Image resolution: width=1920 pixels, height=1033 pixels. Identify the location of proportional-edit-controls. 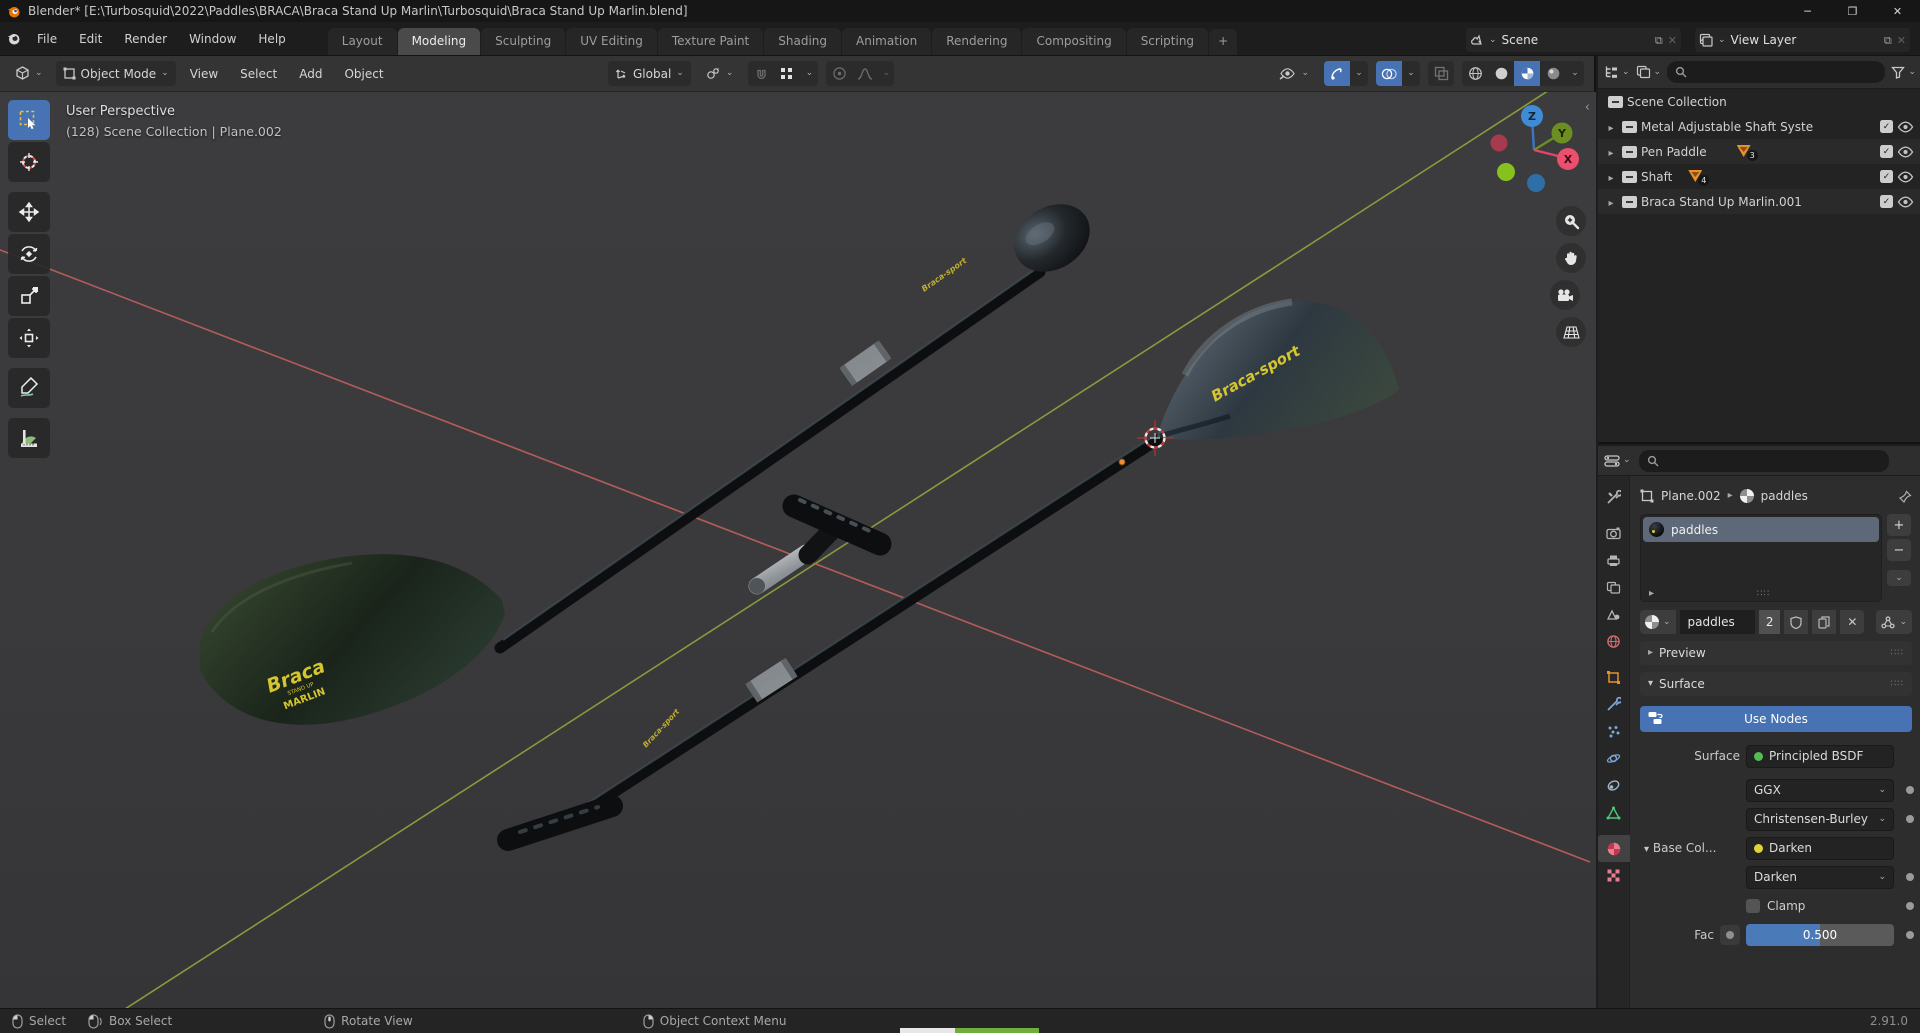
(860, 73).